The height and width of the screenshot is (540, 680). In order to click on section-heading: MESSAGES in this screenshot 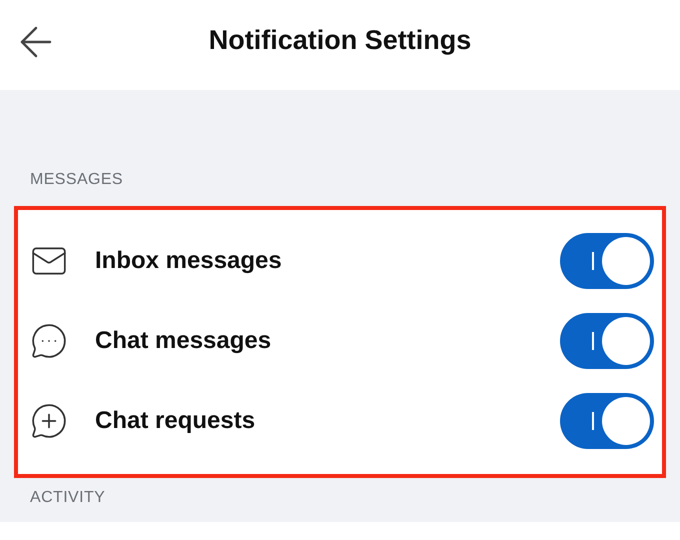, I will do `click(77, 179)`.